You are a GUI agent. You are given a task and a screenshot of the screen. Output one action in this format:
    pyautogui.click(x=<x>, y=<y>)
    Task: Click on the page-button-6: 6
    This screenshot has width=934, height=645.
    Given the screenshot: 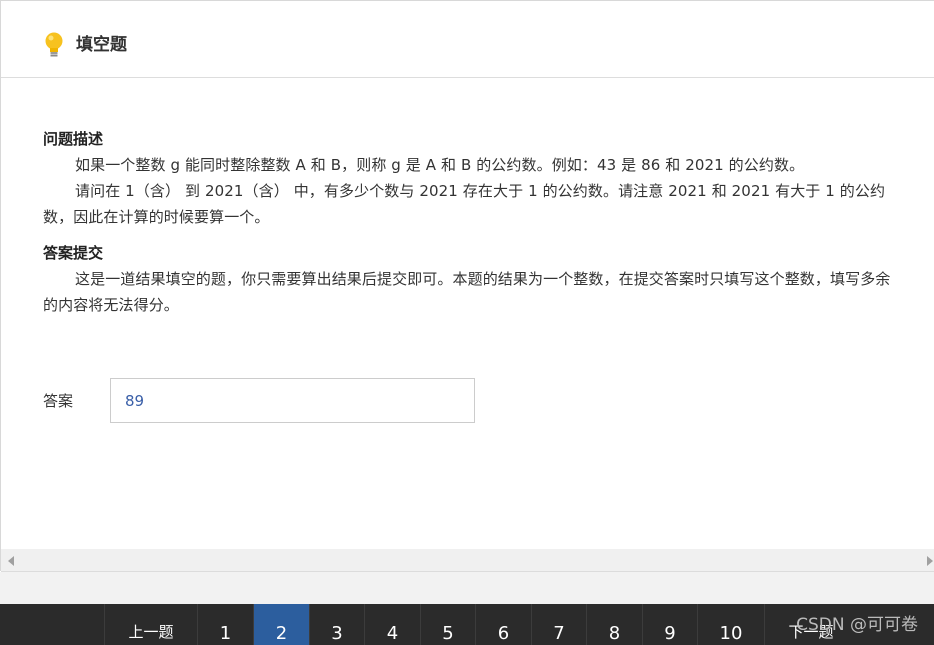 What is the action you would take?
    pyautogui.click(x=503, y=624)
    